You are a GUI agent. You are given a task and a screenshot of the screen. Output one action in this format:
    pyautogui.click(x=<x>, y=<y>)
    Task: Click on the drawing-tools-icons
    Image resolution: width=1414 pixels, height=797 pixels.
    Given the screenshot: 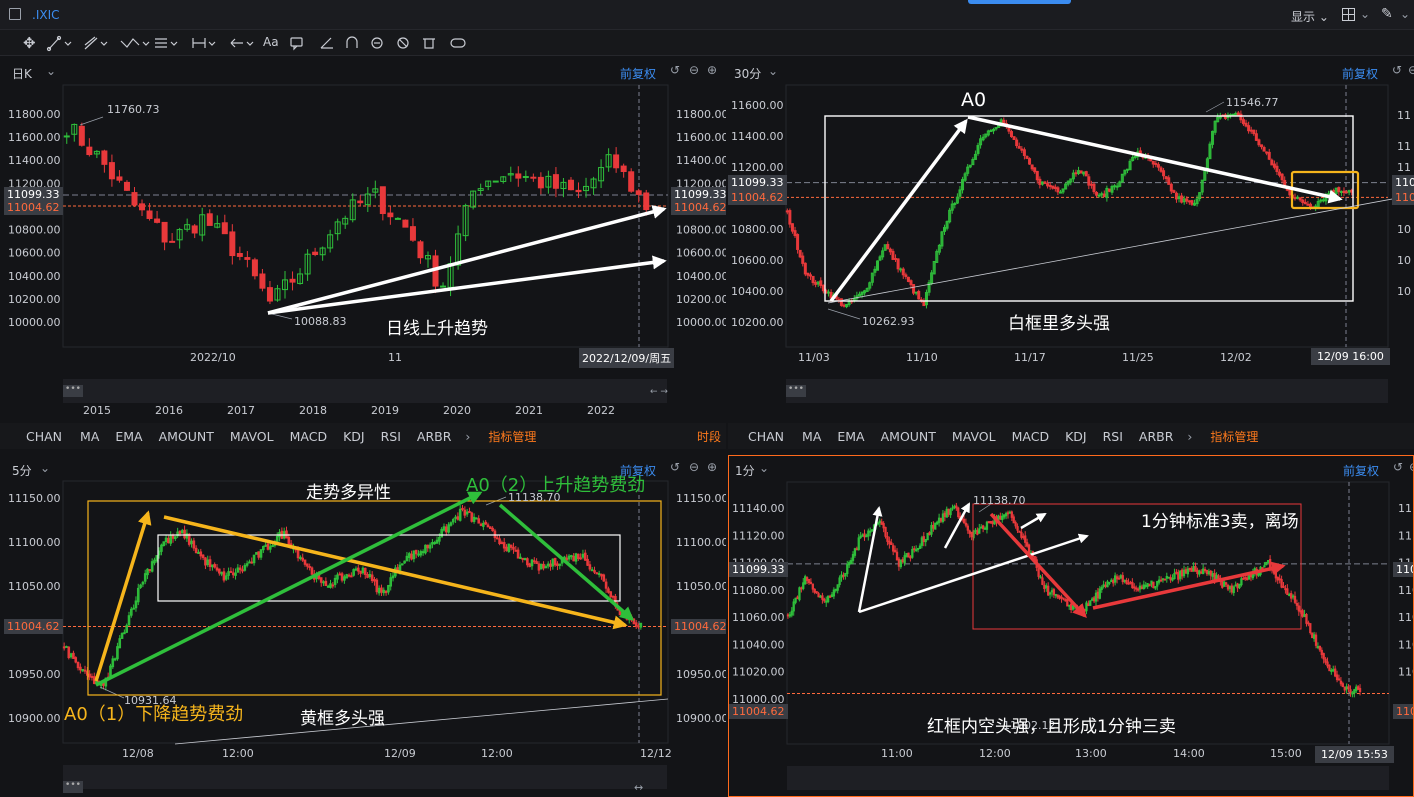 What is the action you would take?
    pyautogui.click(x=260, y=43)
    